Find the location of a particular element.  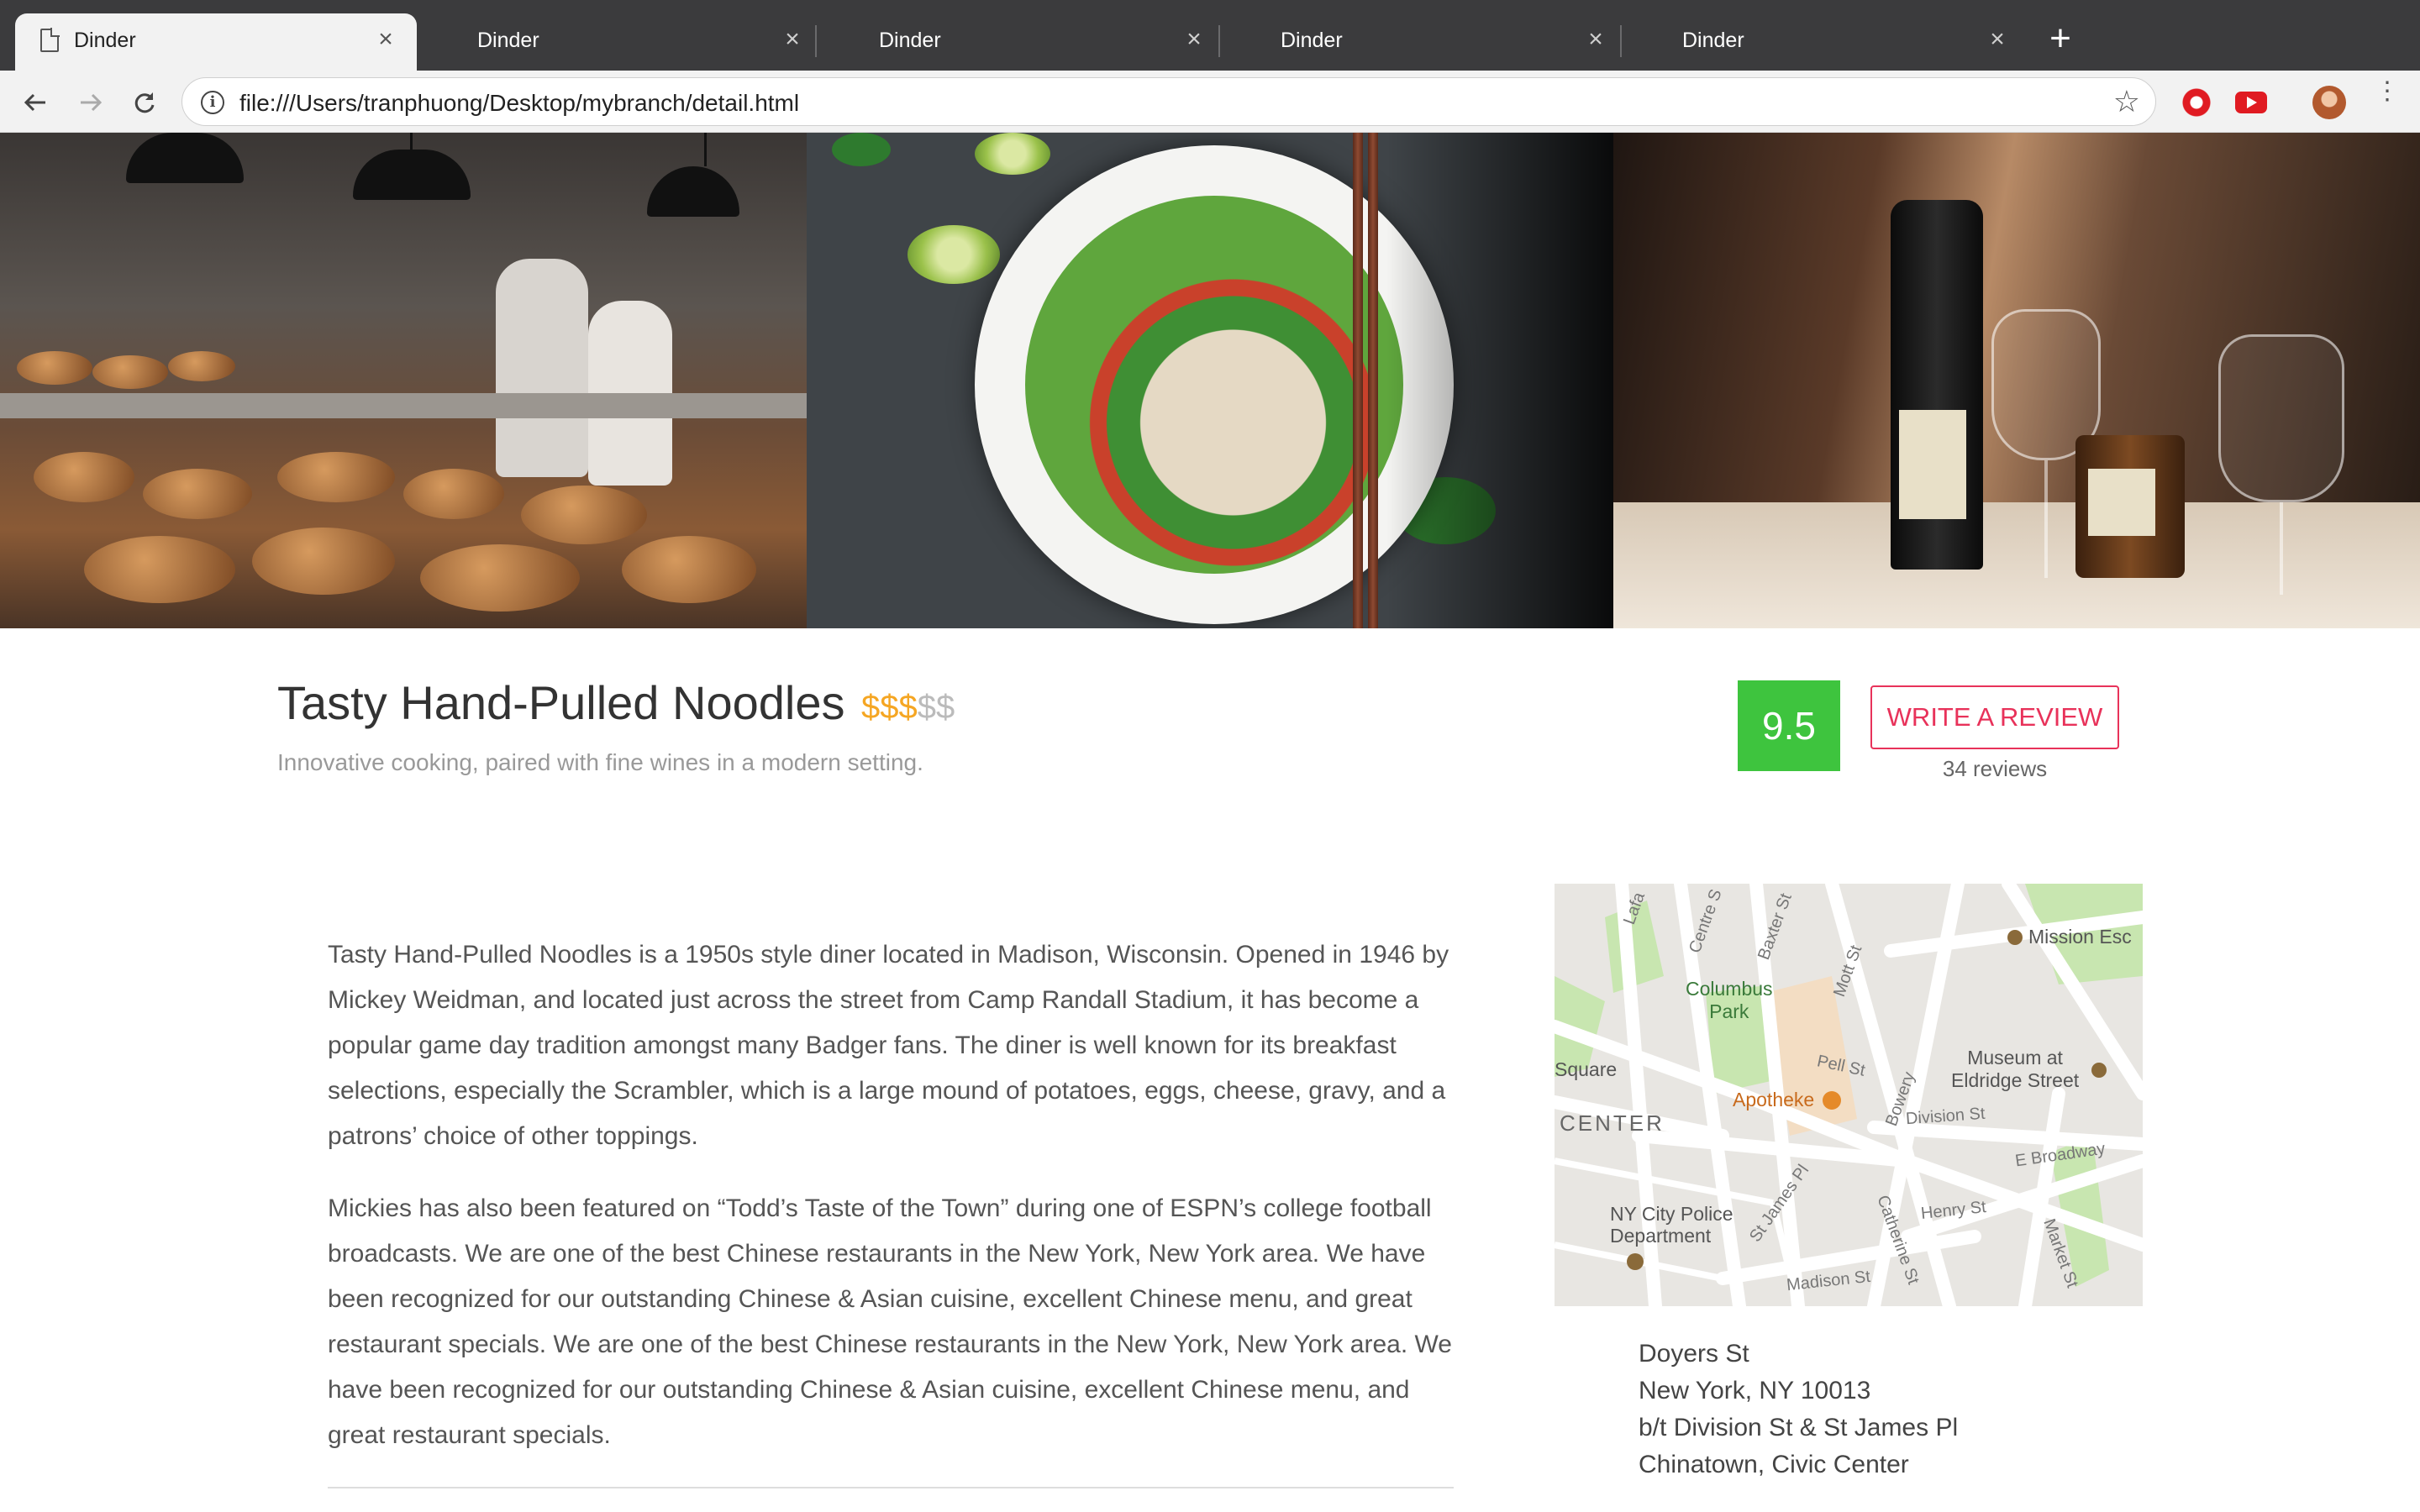

reload-button is located at coordinates (144, 102).